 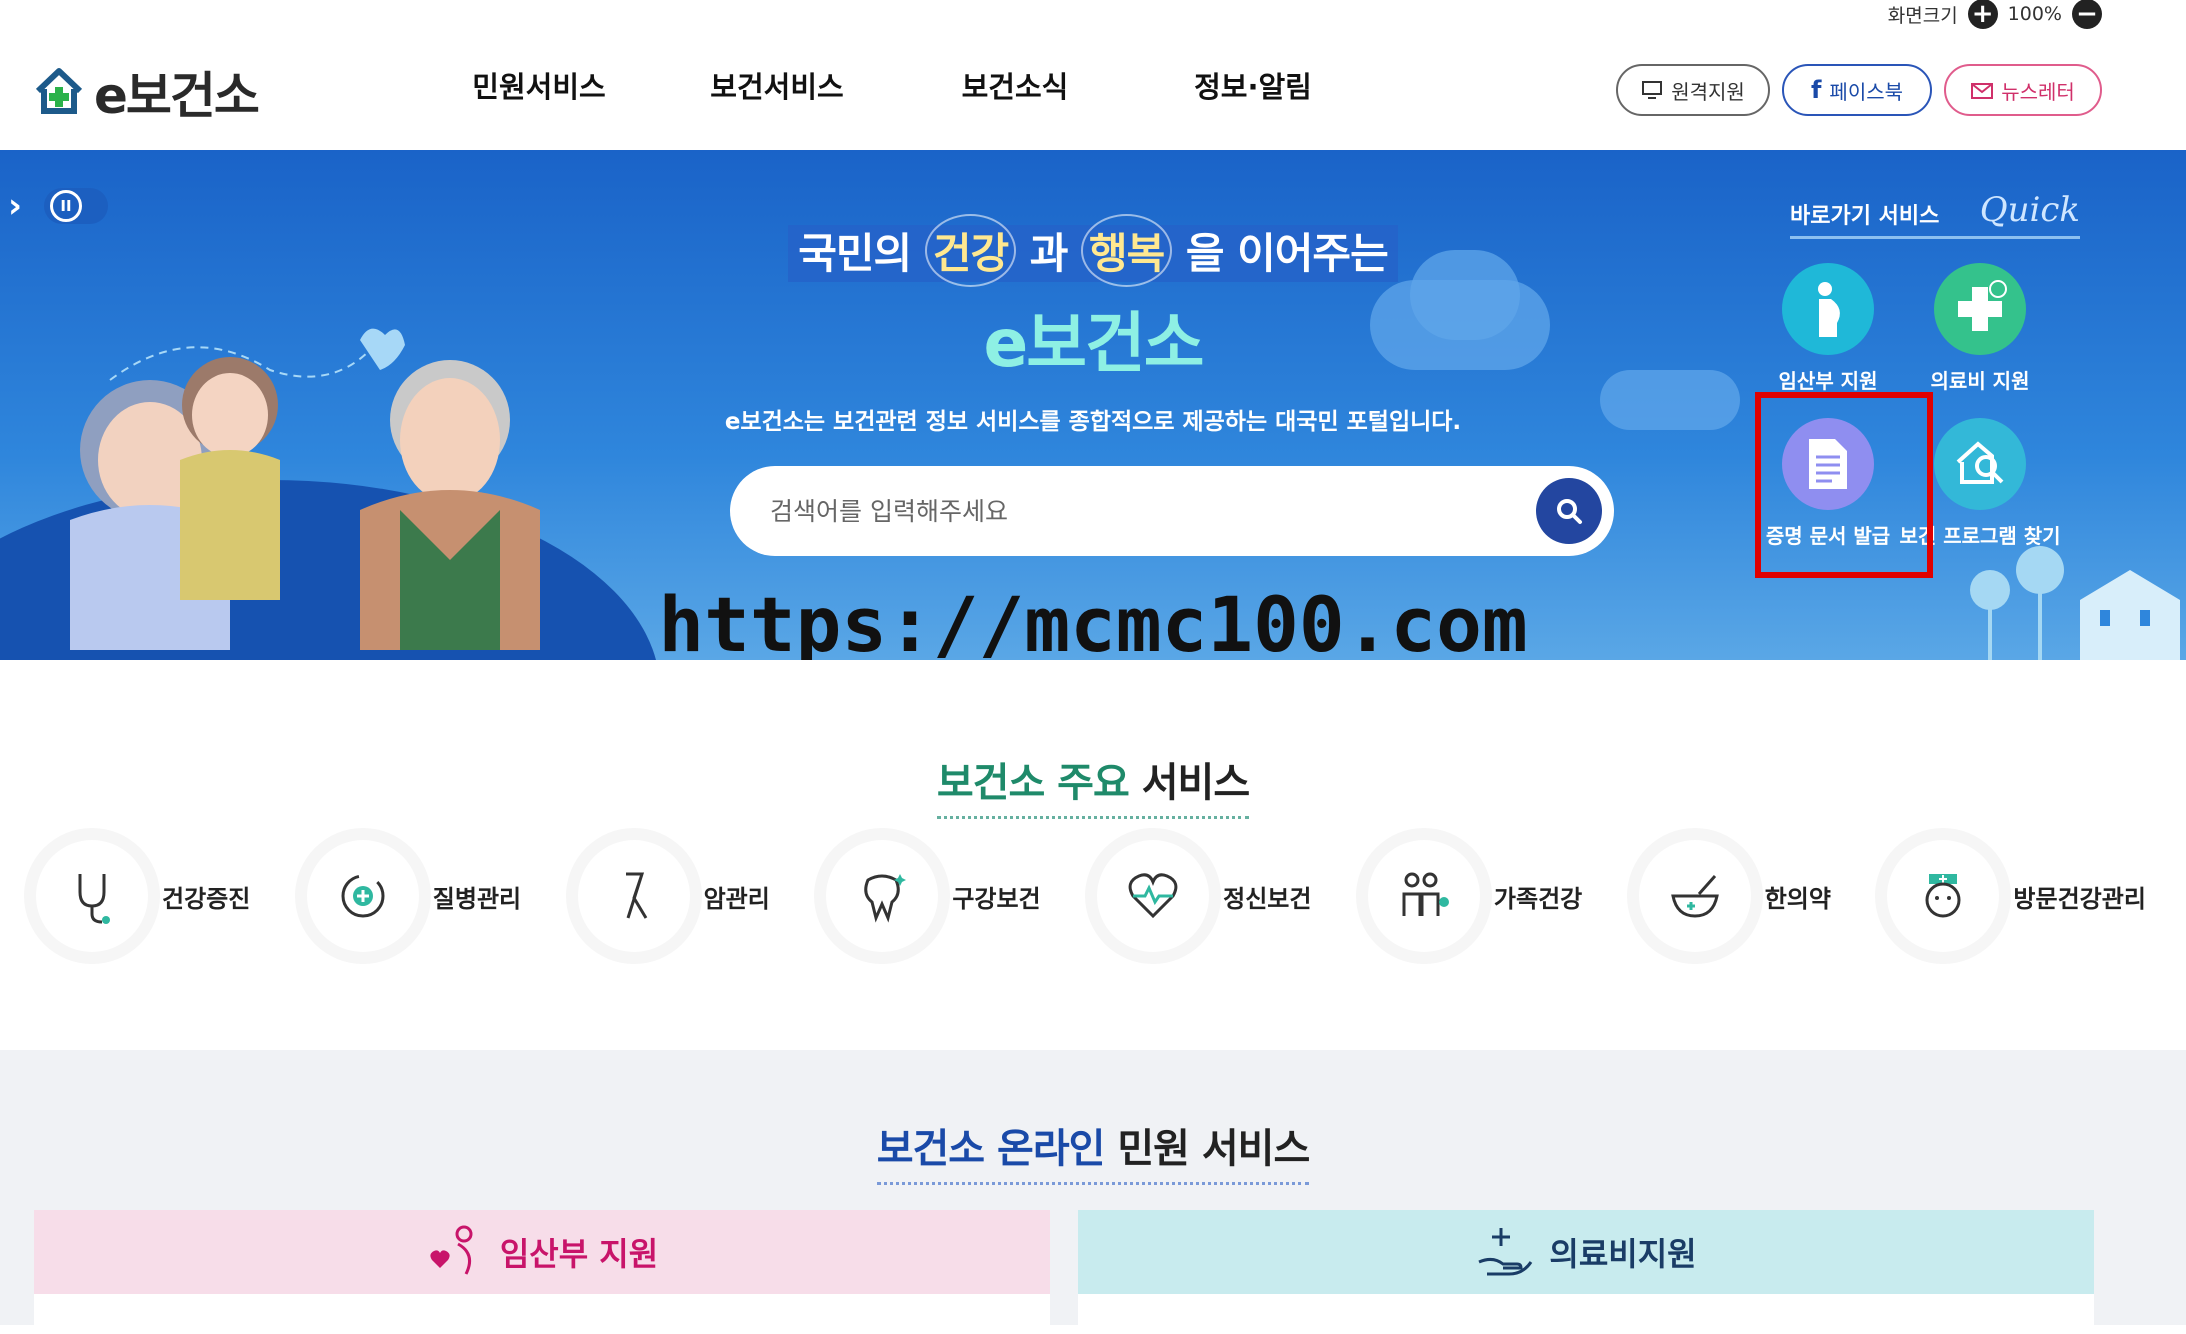 I want to click on service-label: 가족건강, so click(x=1538, y=898).